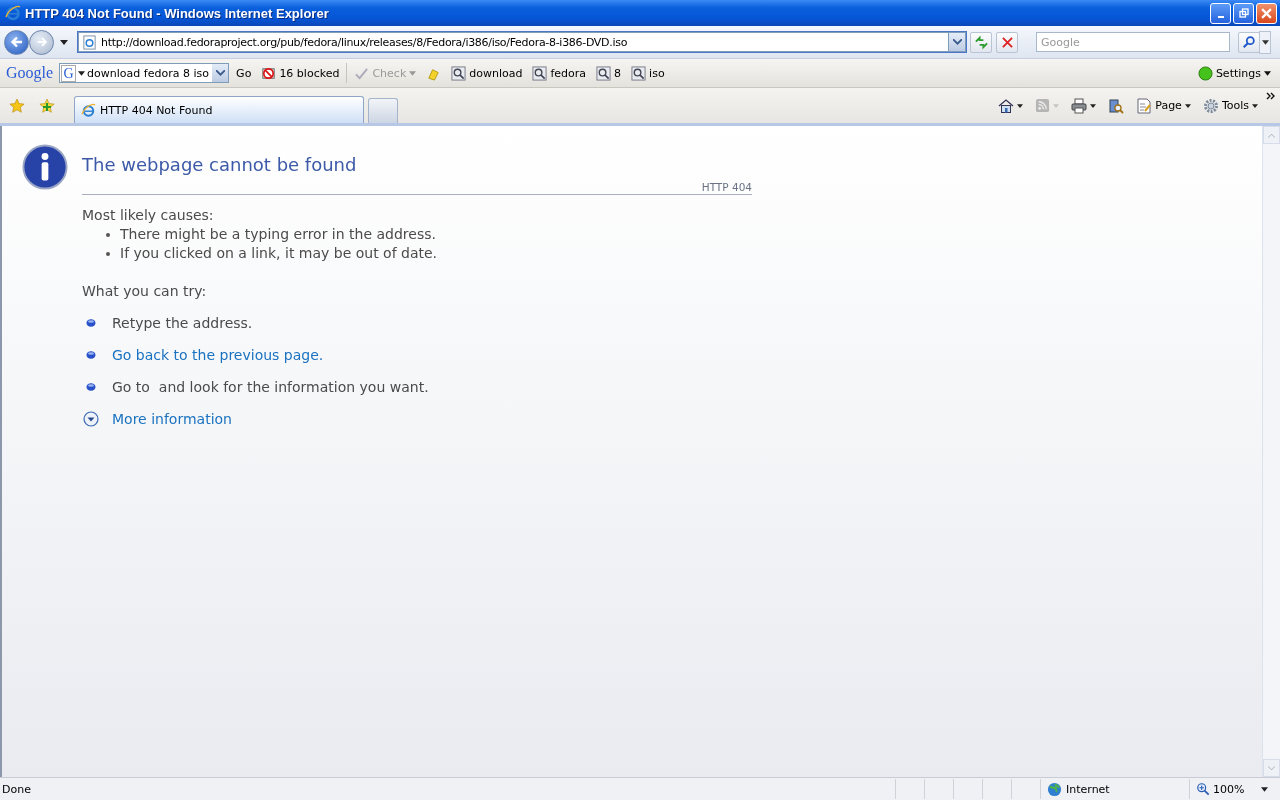 The height and width of the screenshot is (800, 1280). Describe the element at coordinates (1205, 73) in the screenshot. I see `status-circle-icon` at that location.